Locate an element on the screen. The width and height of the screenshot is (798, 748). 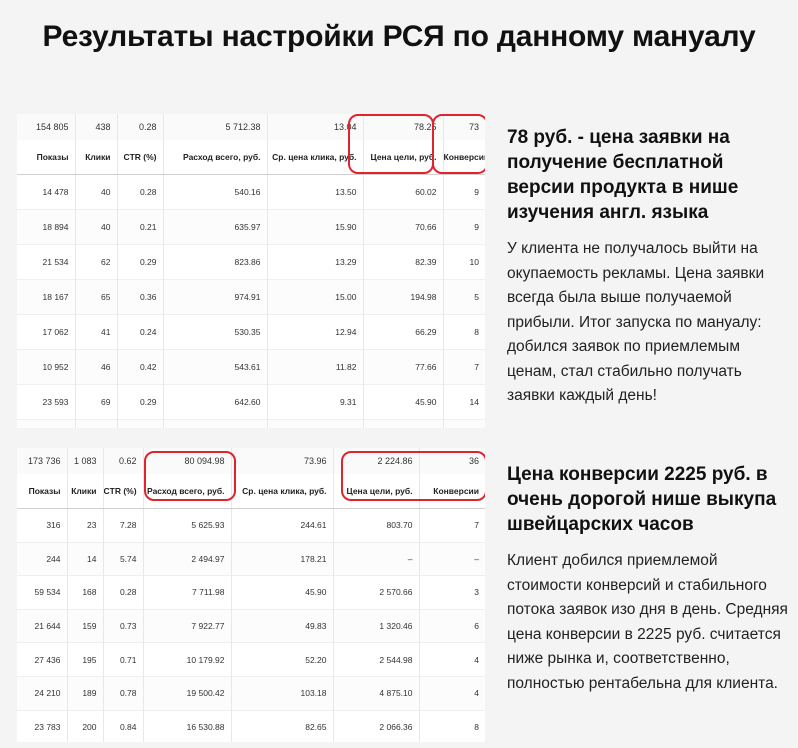
total-cell: 173 736 is located at coordinates (42, 461).